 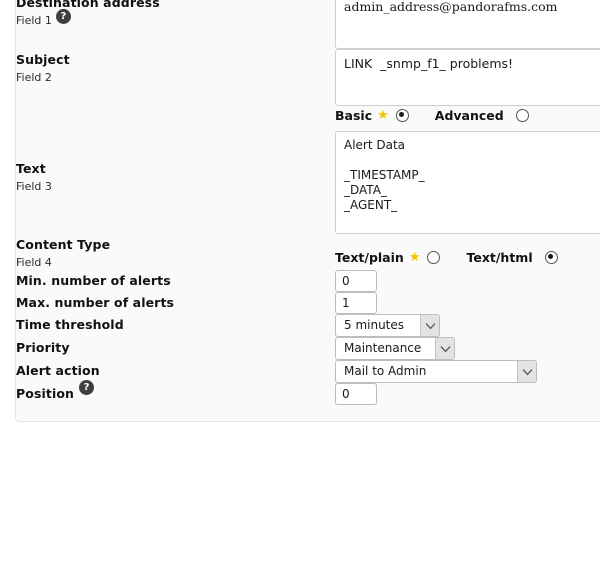 I want to click on field-label: Time threshold, so click(x=70, y=324).